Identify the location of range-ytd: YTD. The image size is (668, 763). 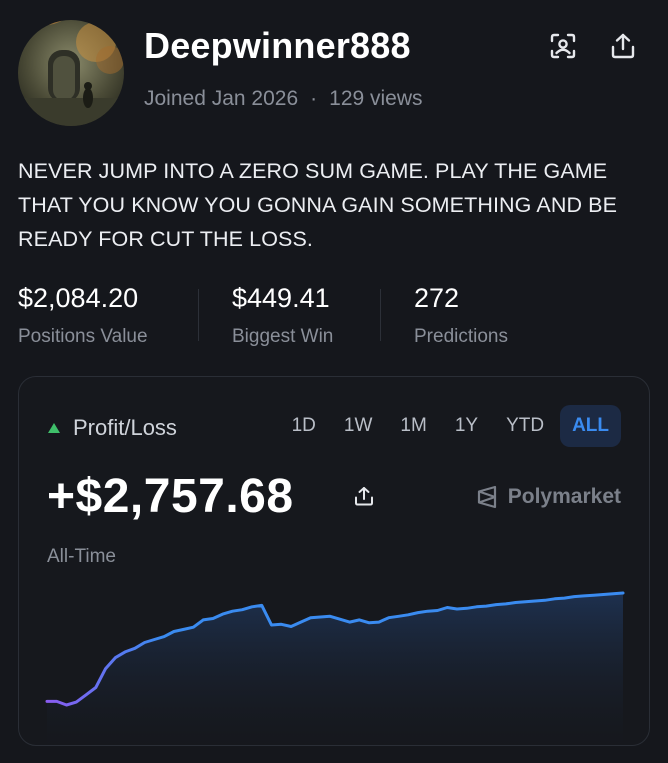
(525, 426).